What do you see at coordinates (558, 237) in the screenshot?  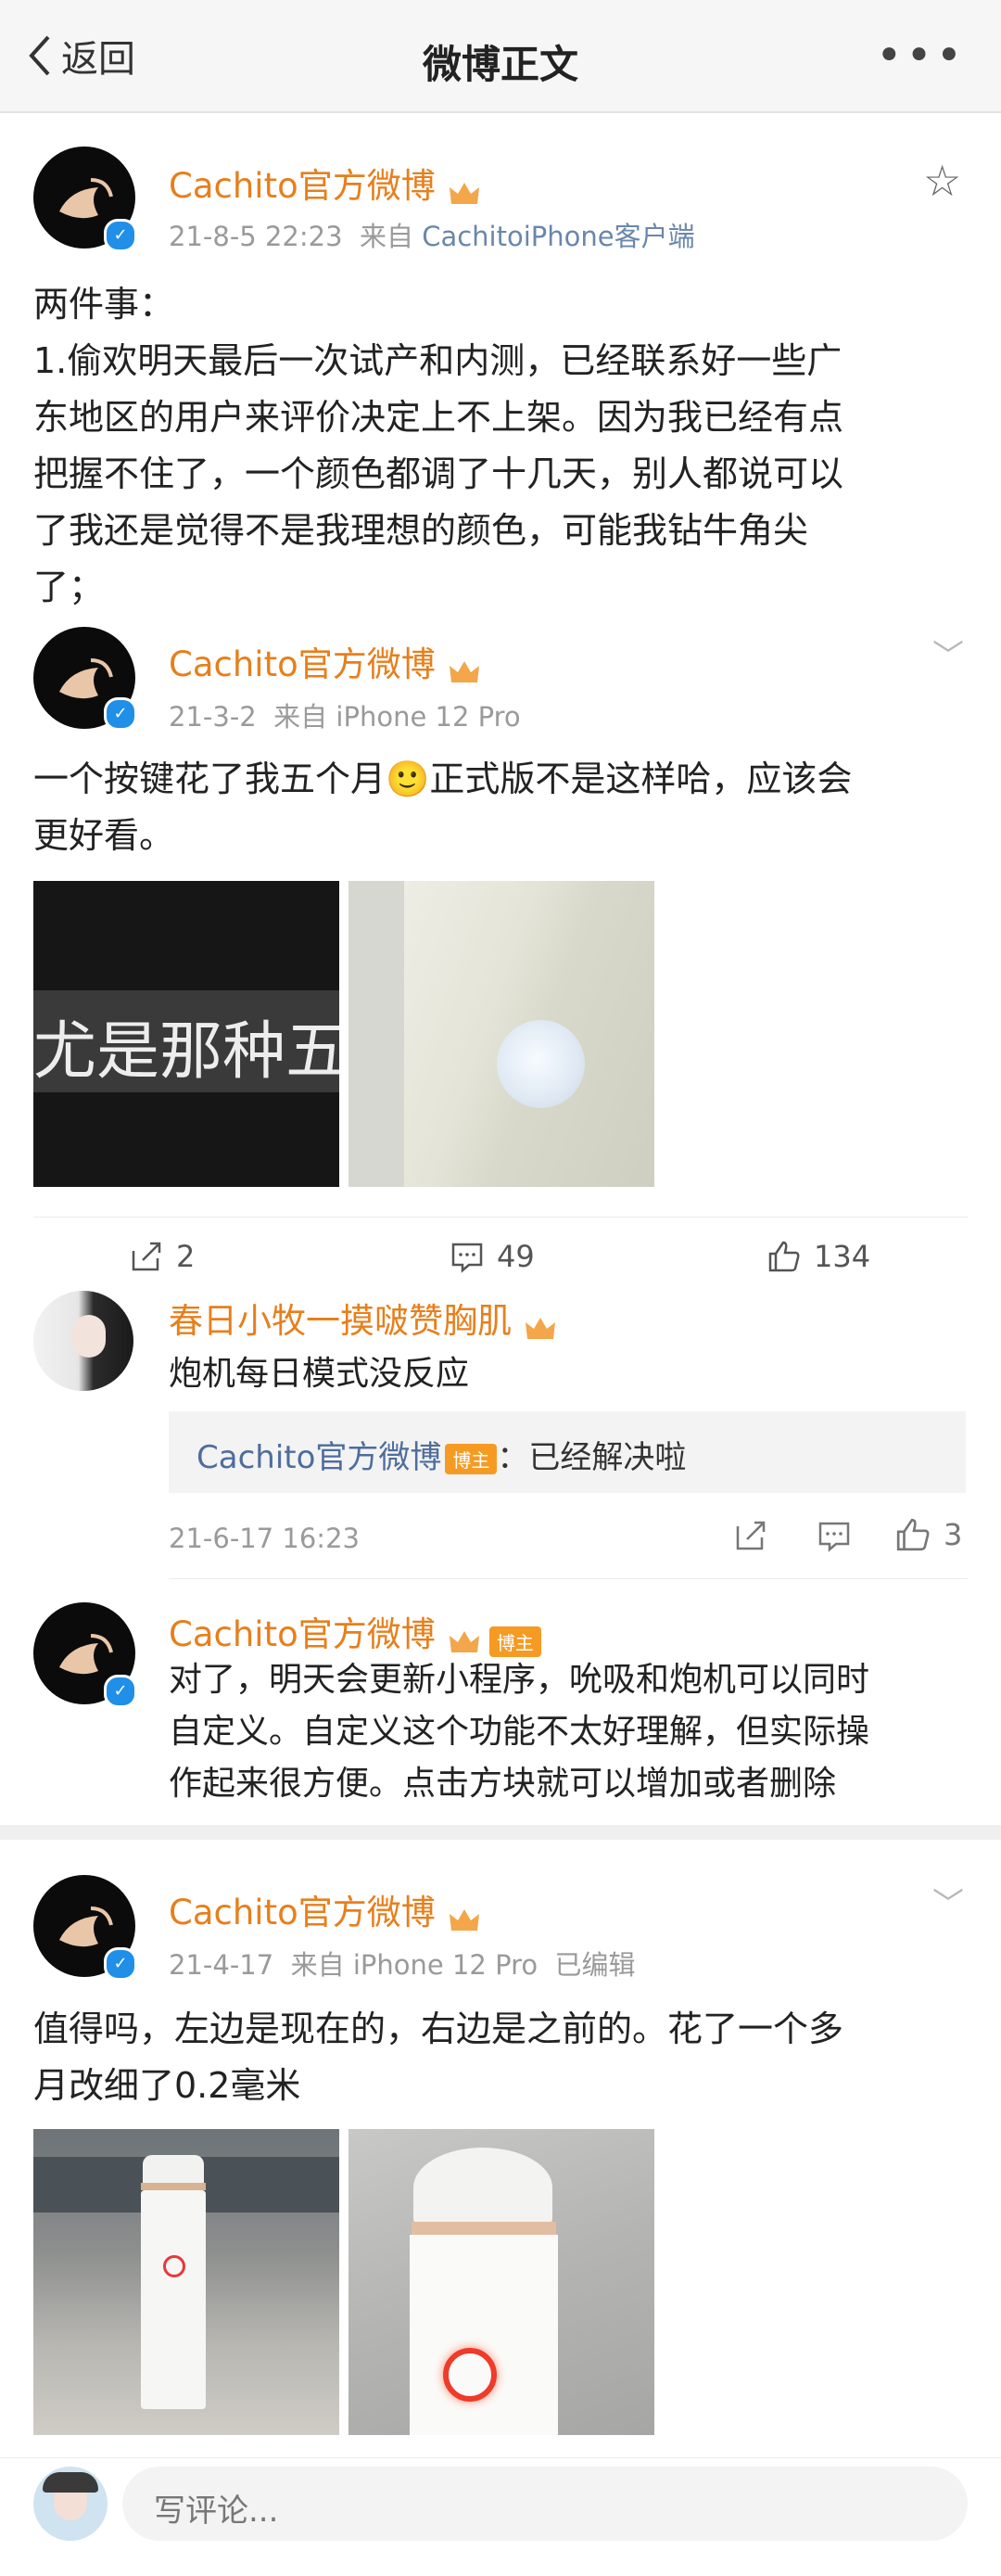 I see `source-link: CachitoiPhone客户端` at bounding box center [558, 237].